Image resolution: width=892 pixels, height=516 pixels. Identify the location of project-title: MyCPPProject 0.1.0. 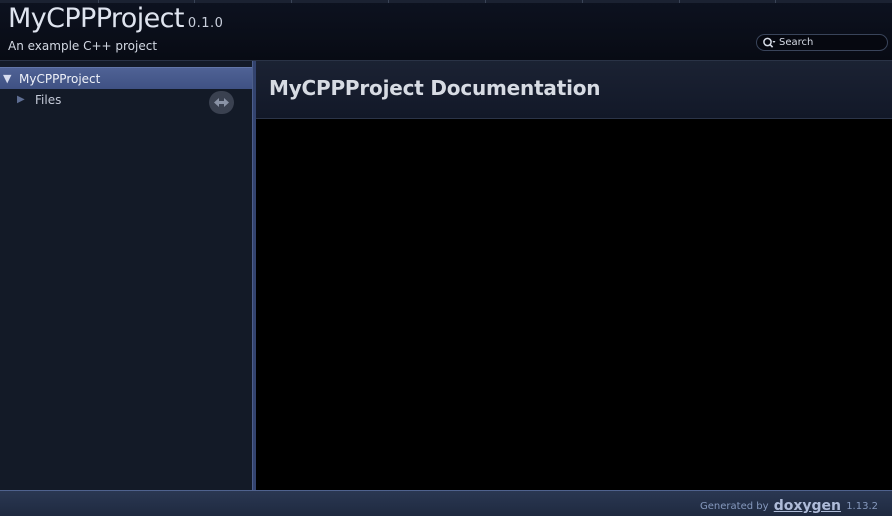
(115, 18).